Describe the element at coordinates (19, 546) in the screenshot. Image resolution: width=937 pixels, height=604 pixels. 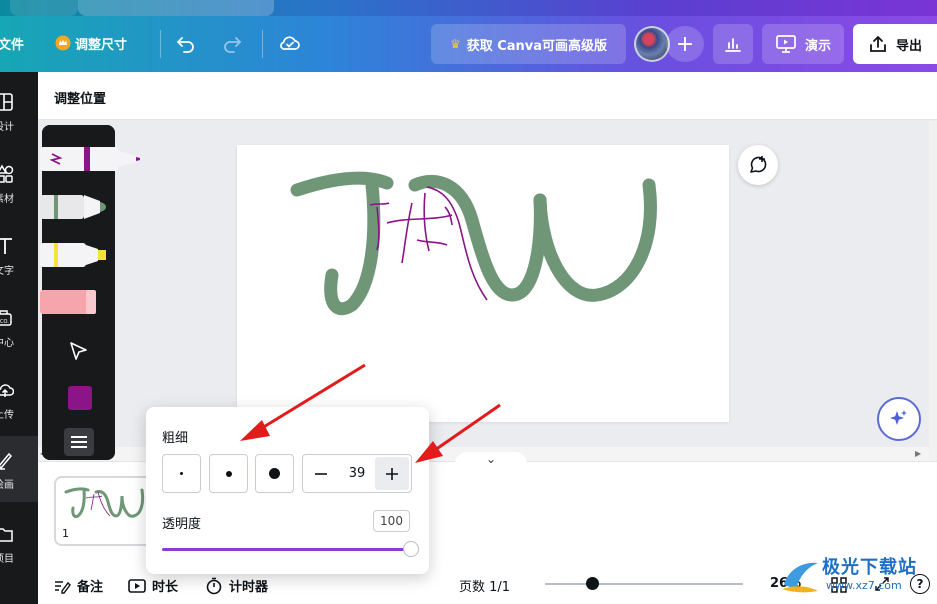
I see `sidebar-item-projects: 项目` at that location.